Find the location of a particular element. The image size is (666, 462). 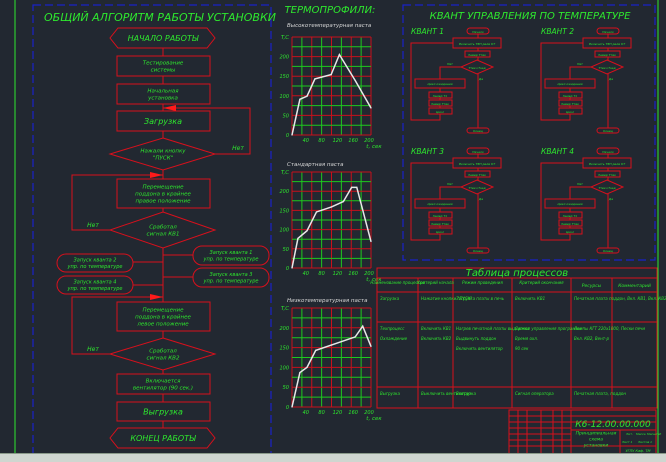

unload-box-label: Выгрузка is located at coordinates (163, 412).